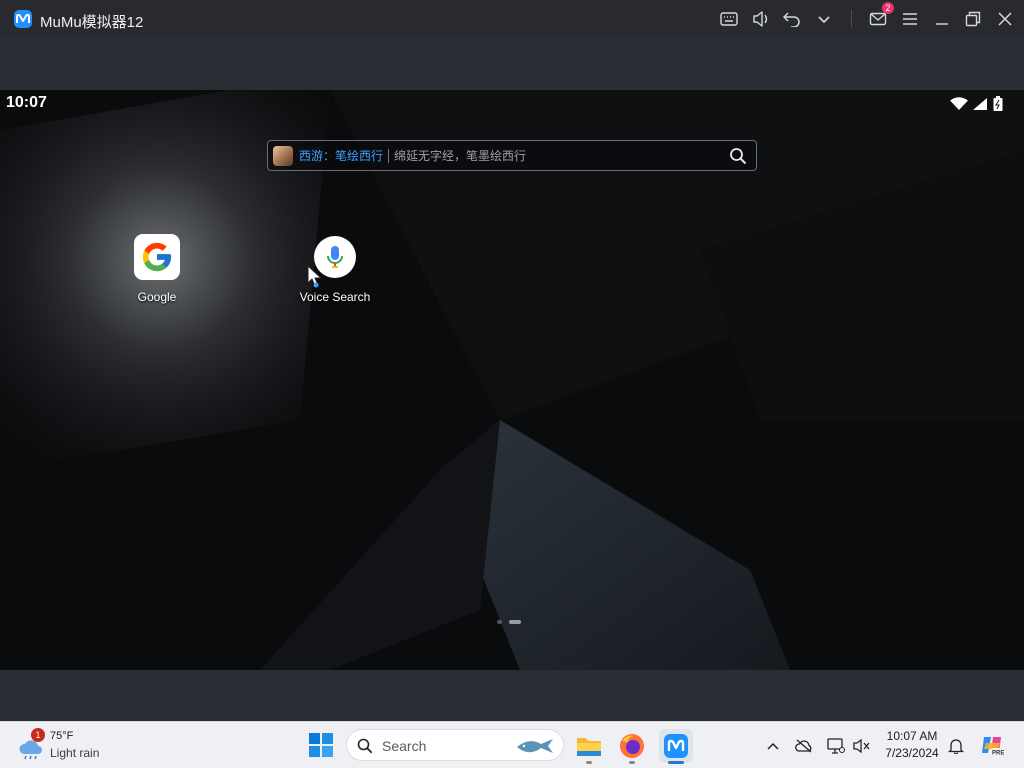 The width and height of the screenshot is (1024, 768). Describe the element at coordinates (992, 745) in the screenshot. I see `copilot-icon: PRE` at that location.